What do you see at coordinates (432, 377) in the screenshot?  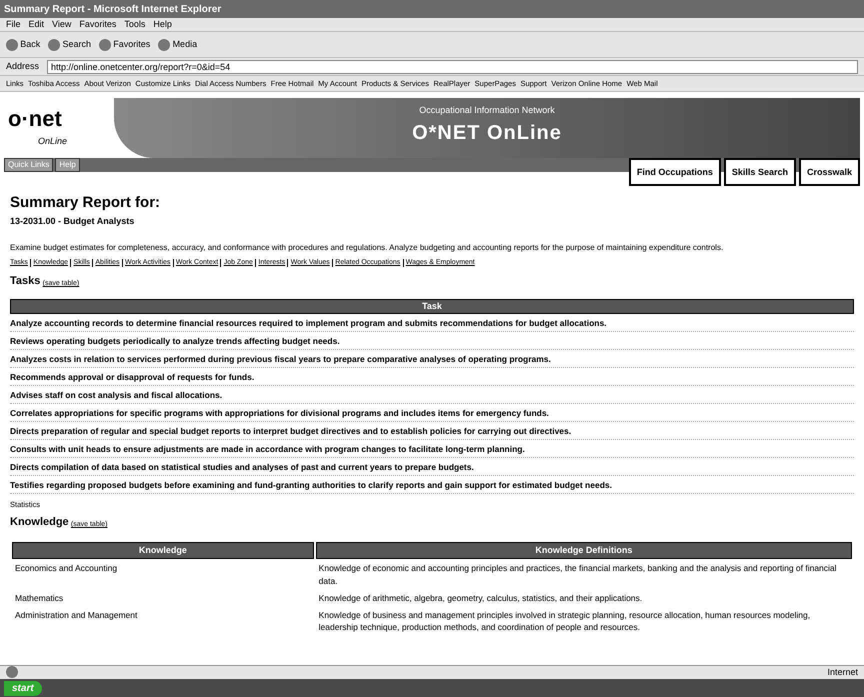 I see `table-cell: Recommends approval or disapproval of requests for funds.` at bounding box center [432, 377].